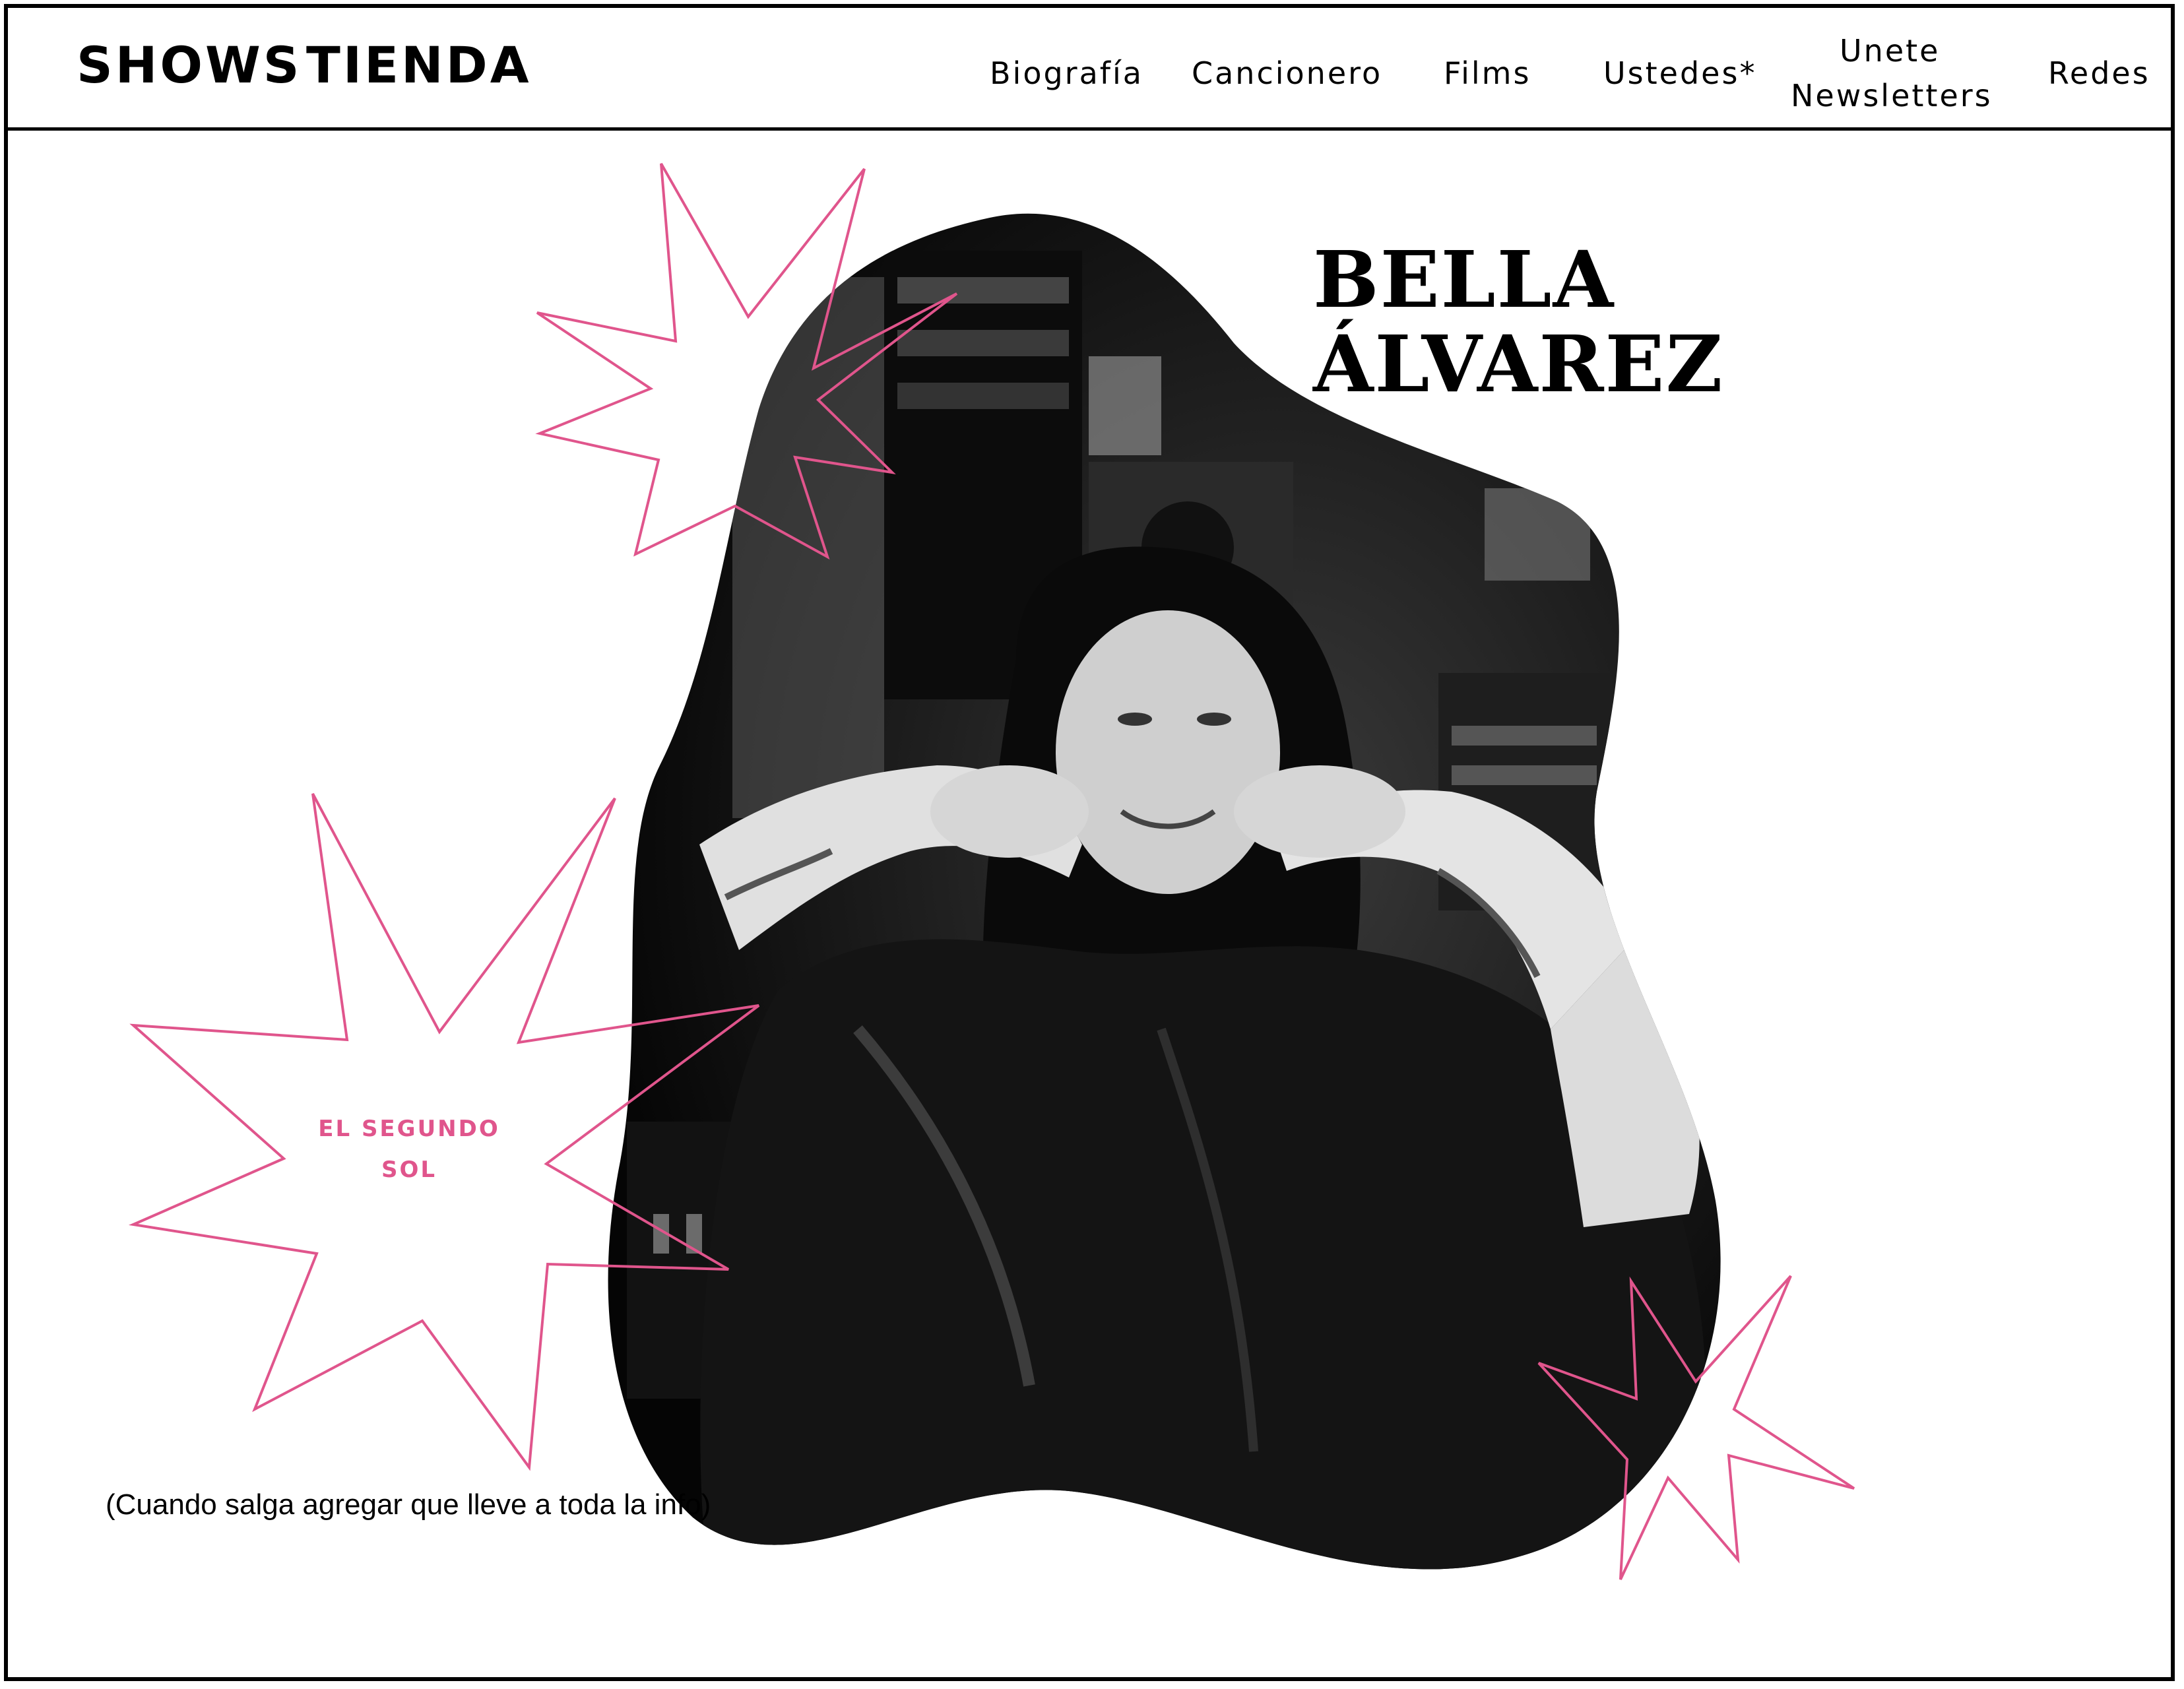 This screenshot has width=2184, height=1689. What do you see at coordinates (409, 1169) in the screenshot?
I see `album-label-line2: SOL` at bounding box center [409, 1169].